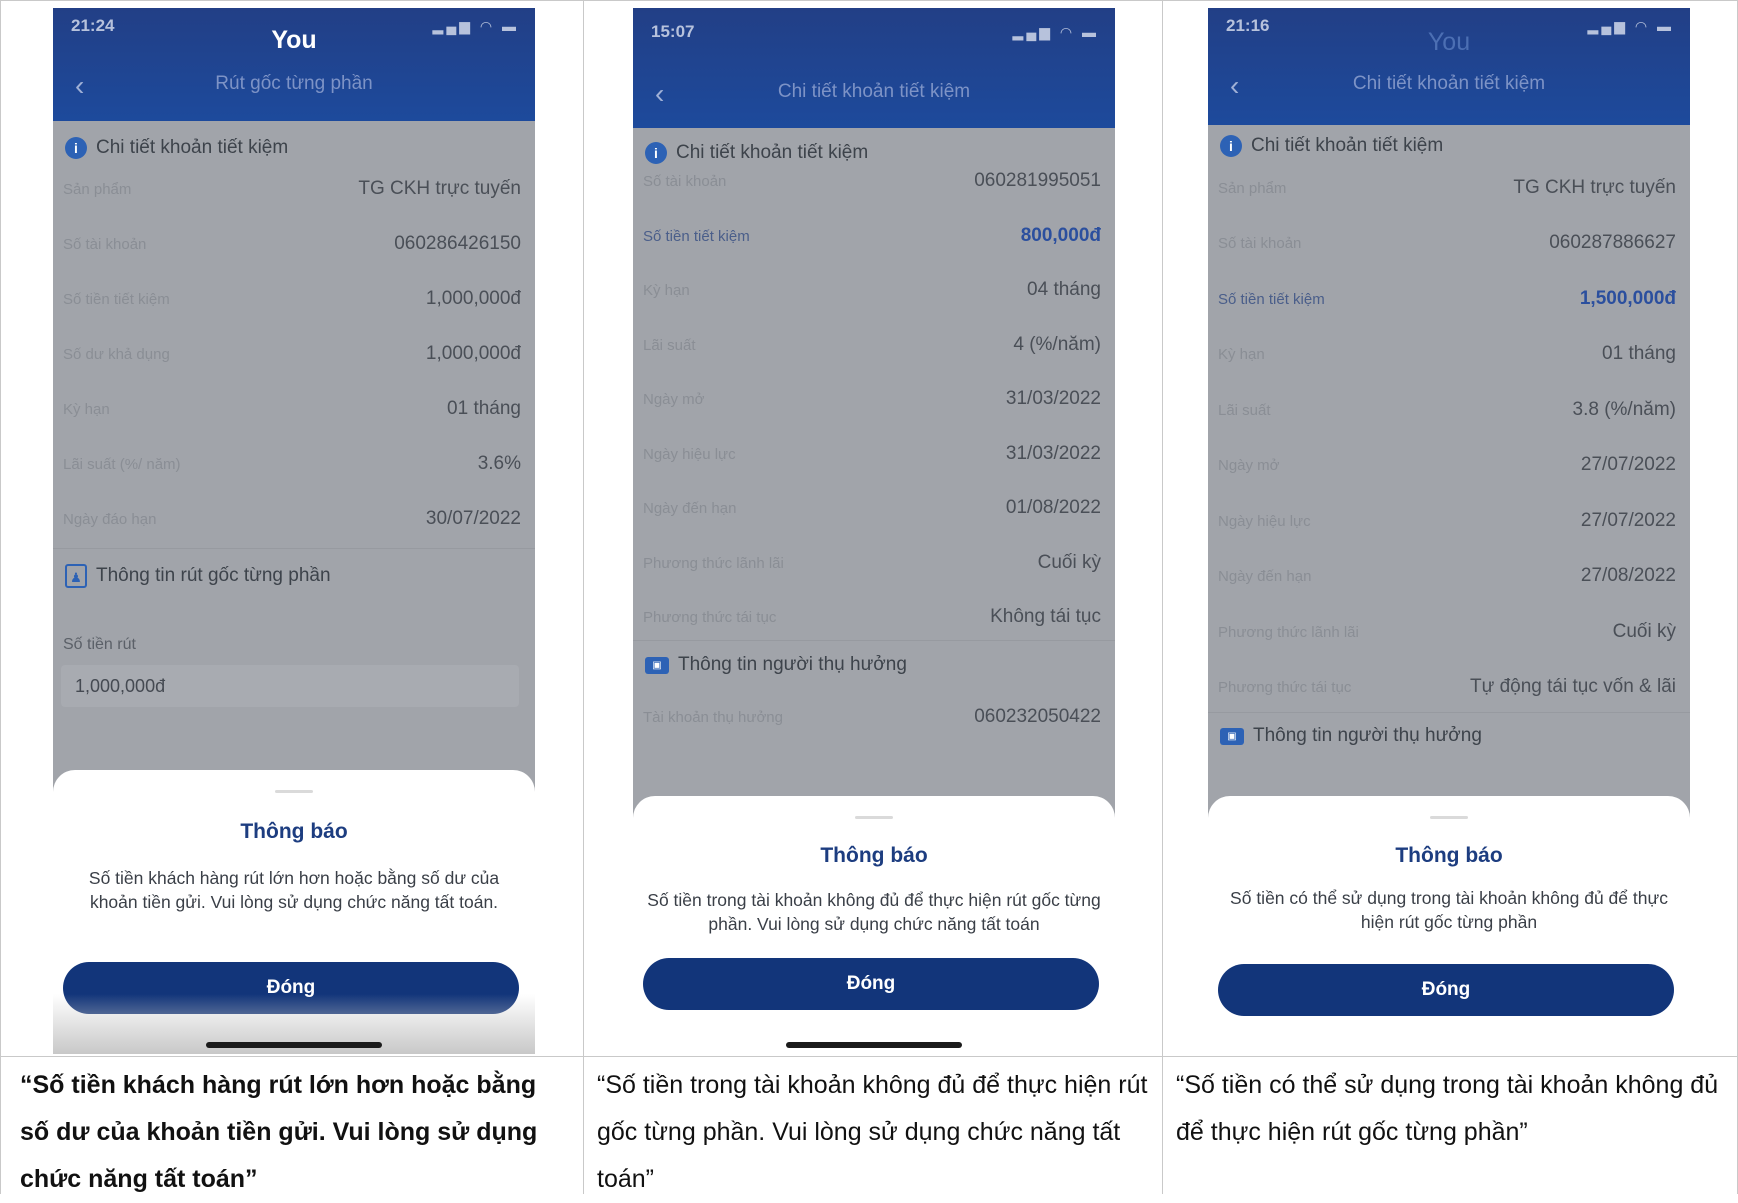 The image size is (1738, 1203). What do you see at coordinates (1045, 616) in the screenshot?
I see `row-value: Không tái tục` at bounding box center [1045, 616].